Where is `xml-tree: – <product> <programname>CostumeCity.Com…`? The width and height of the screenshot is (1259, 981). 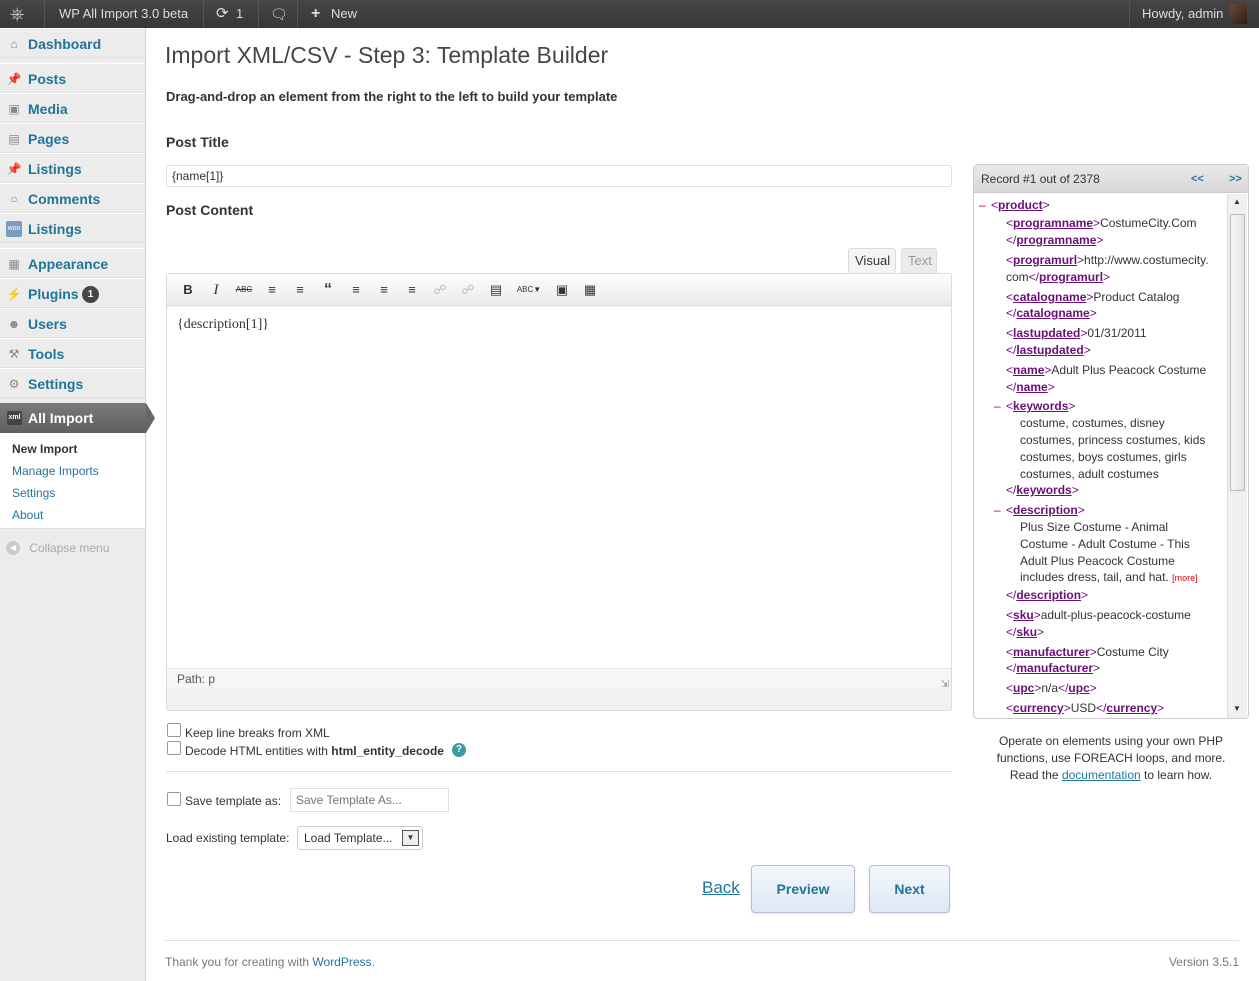
xml-tree: – <product> <programname>CostumeCity.Com… is located at coordinates (1094, 457).